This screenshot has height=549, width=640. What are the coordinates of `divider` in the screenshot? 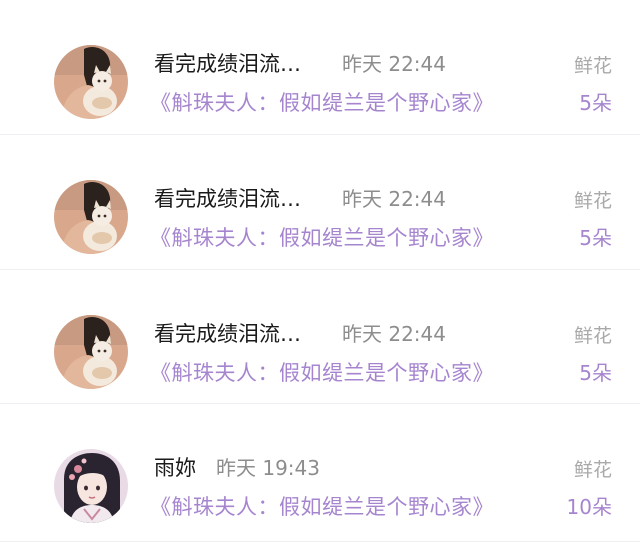 It's located at (320, 541).